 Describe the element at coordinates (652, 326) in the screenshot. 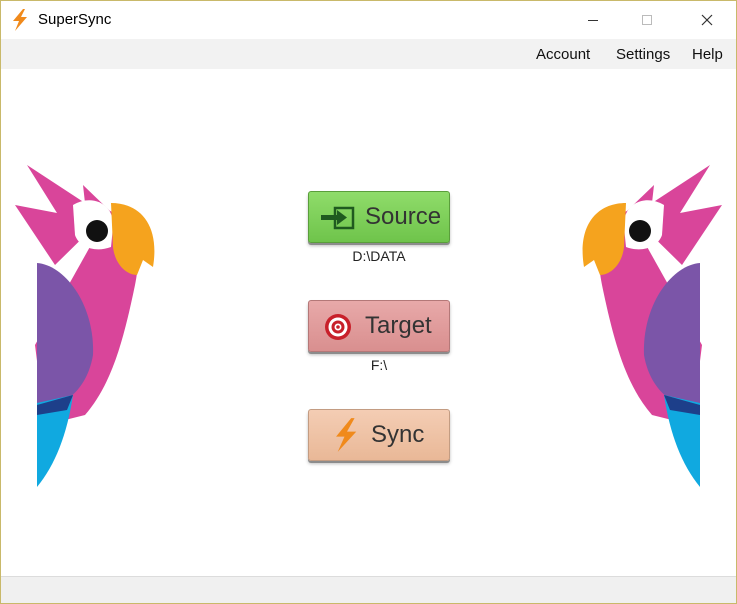

I see `parrot-right-illustration` at that location.